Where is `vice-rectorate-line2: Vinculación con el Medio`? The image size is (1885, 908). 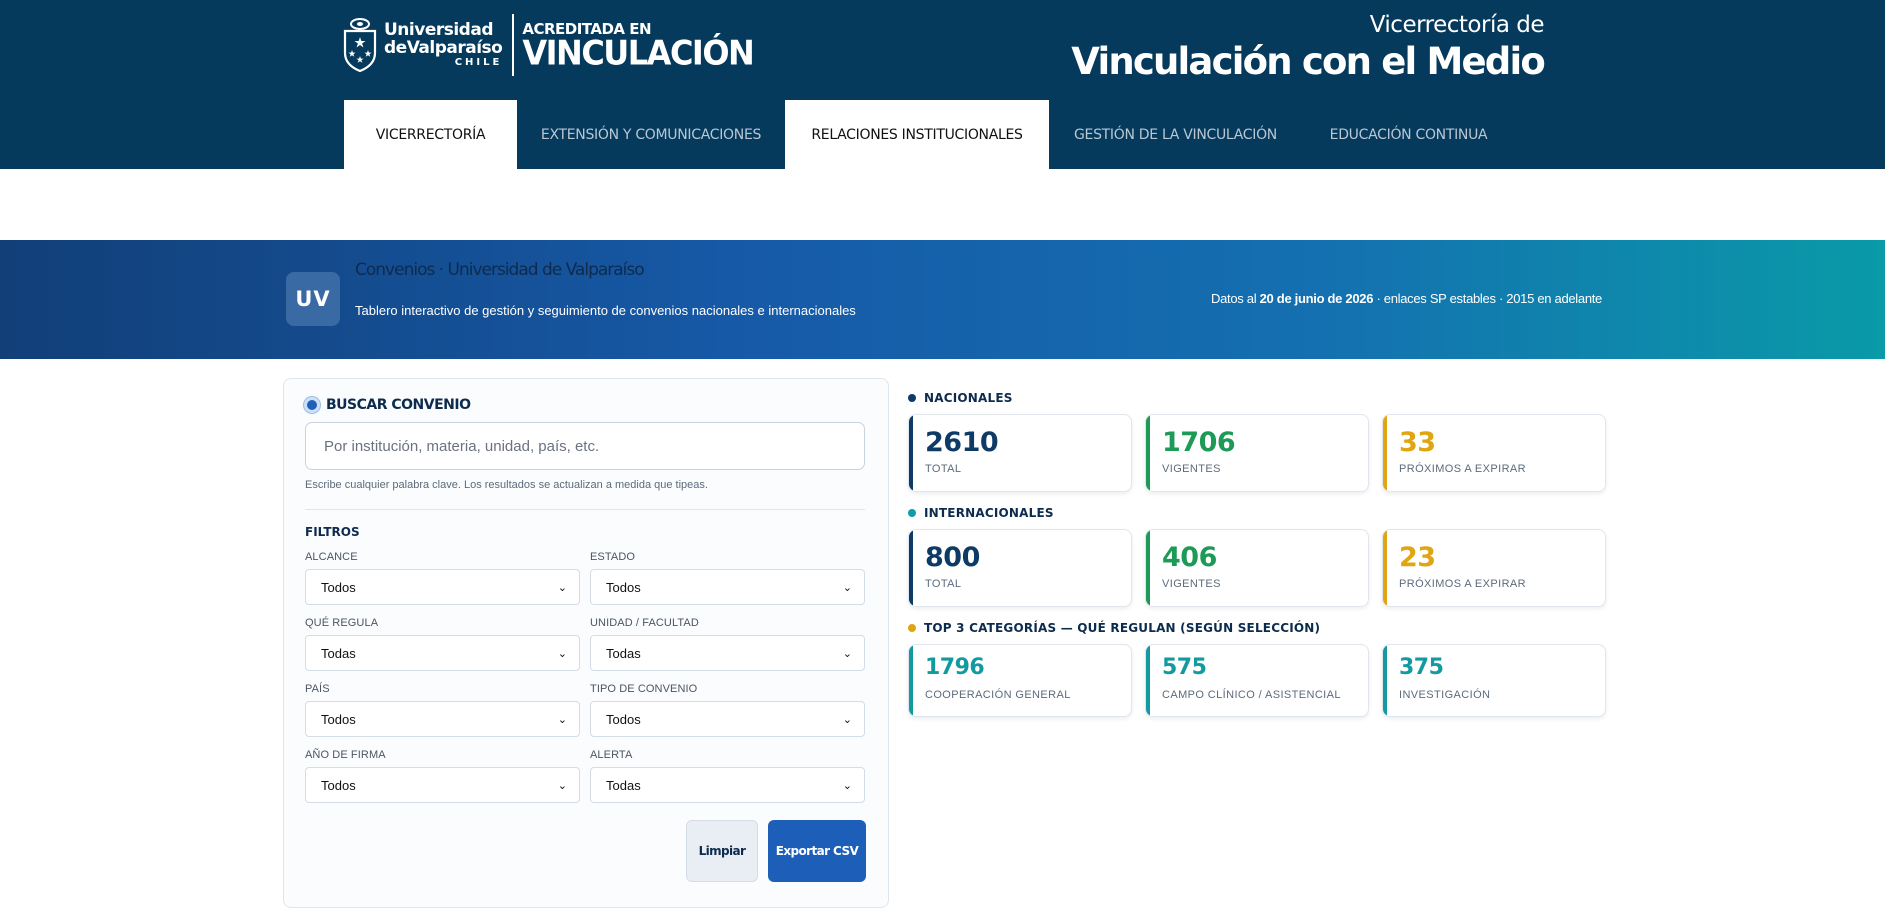
vice-rectorate-line2: Vinculación con el Medio is located at coordinates (1308, 61).